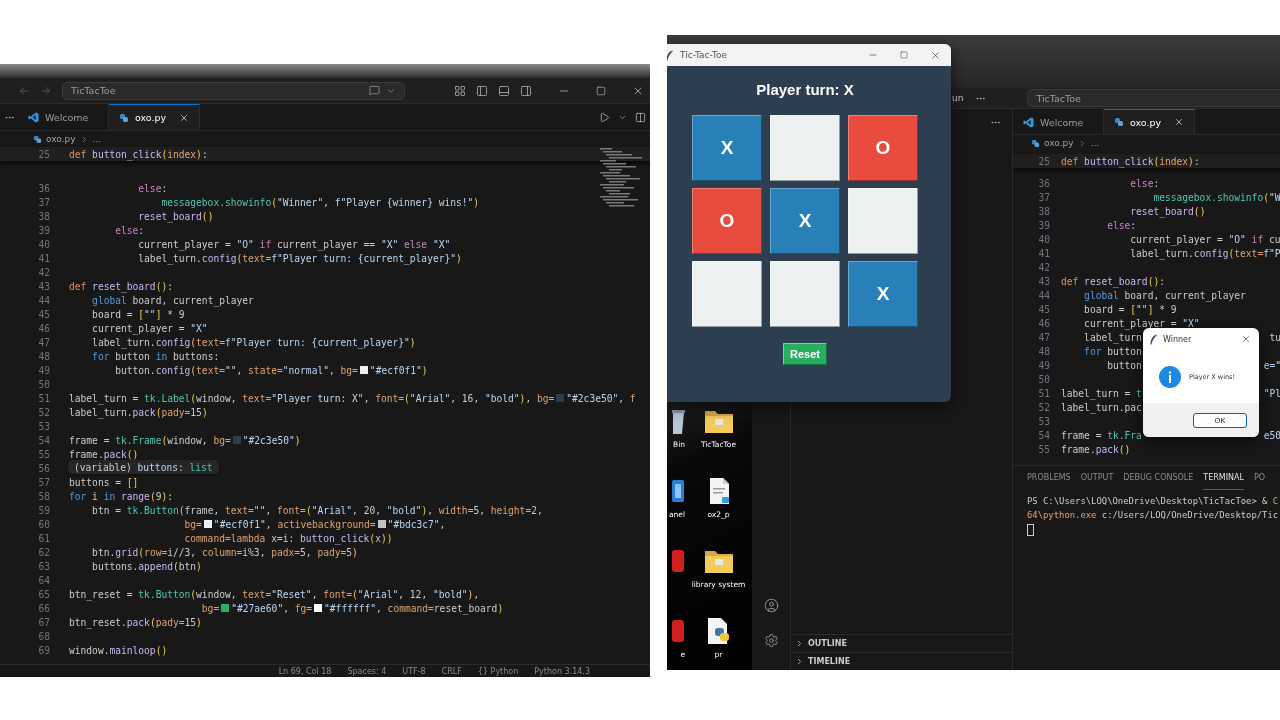 The image size is (1280, 720). Describe the element at coordinates (1043, 449) in the screenshot. I see `line-number: 55` at that location.